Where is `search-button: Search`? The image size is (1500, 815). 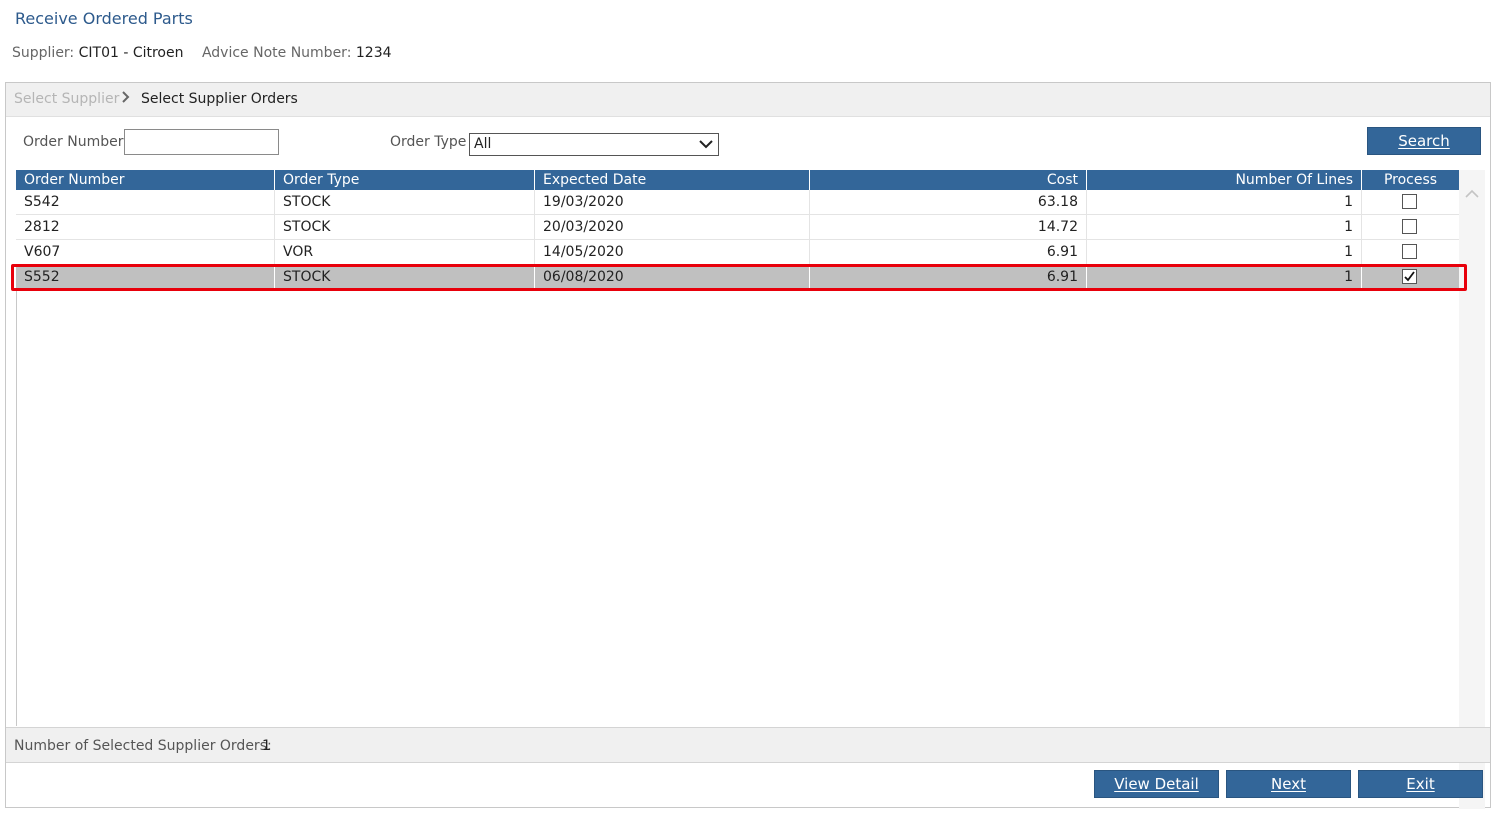
search-button: Search is located at coordinates (1424, 141).